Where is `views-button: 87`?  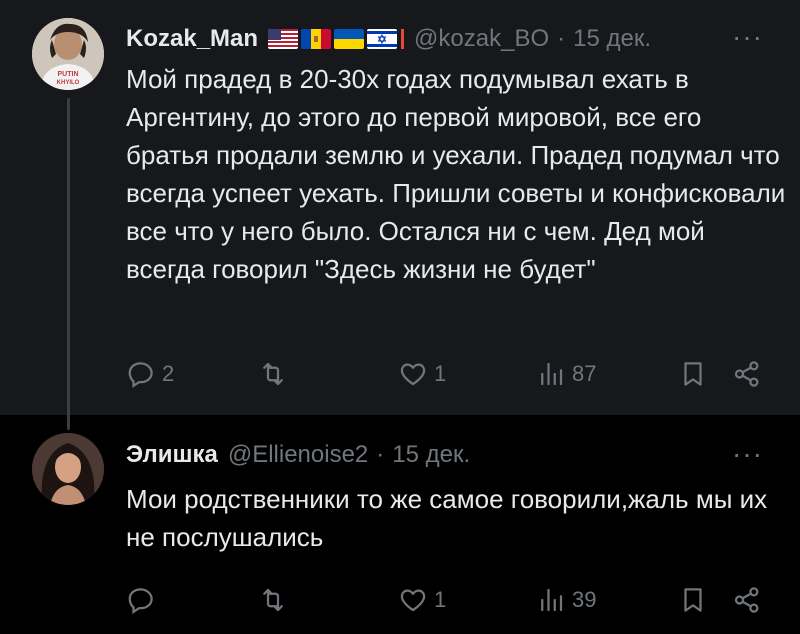
views-button: 87 is located at coordinates (566, 374).